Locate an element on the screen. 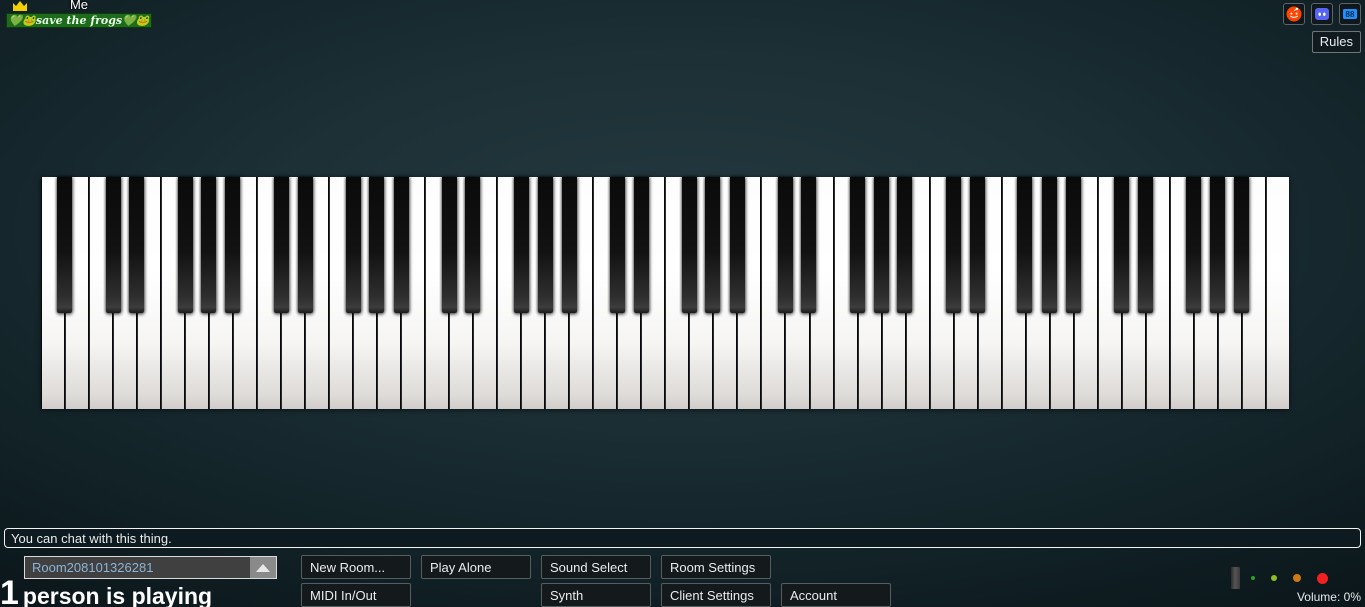 This screenshot has width=1365, height=607. reddit-icon is located at coordinates (1294, 14).